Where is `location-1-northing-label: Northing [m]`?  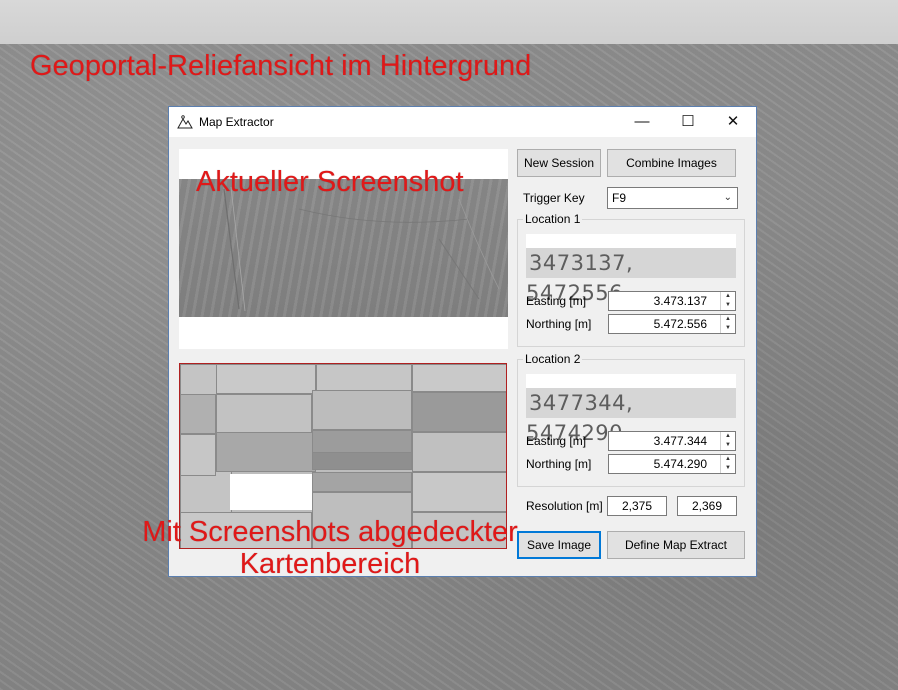 location-1-northing-label: Northing [m] is located at coordinates (559, 324).